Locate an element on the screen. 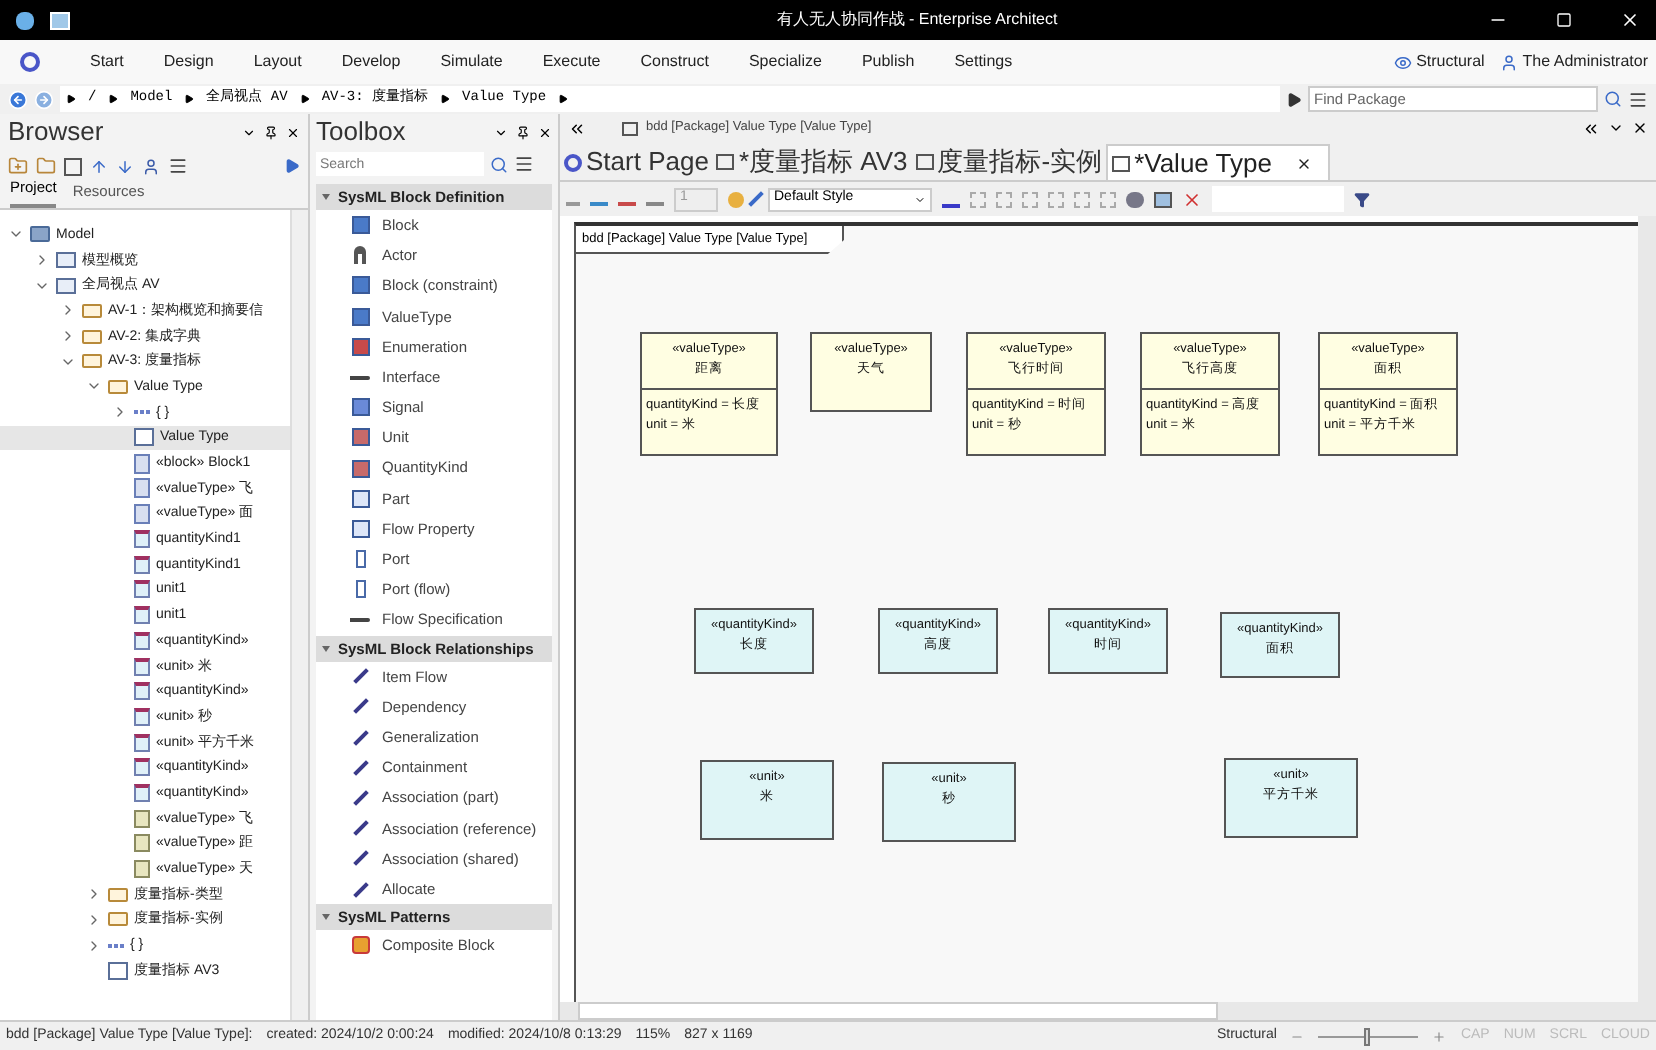 The width and height of the screenshot is (1656, 1050). panel-title: Toolbox is located at coordinates (362, 132).